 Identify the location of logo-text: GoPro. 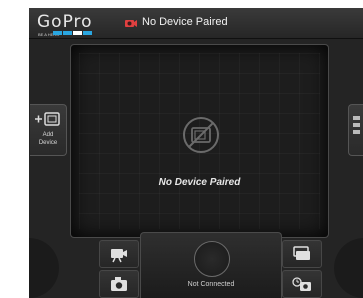
(65, 22).